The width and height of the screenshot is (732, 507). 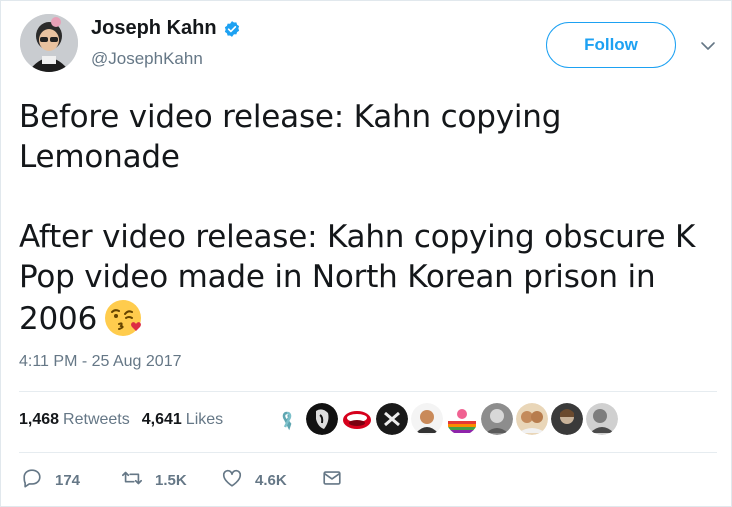 I want to click on tweet-line-text: 2006, so click(x=58, y=319).